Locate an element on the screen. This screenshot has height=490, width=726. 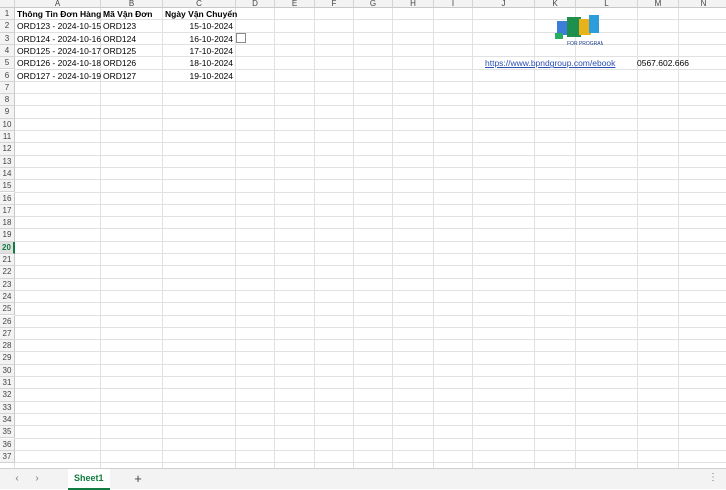
order-code-cell: ORD125 is located at coordinates (119, 51).